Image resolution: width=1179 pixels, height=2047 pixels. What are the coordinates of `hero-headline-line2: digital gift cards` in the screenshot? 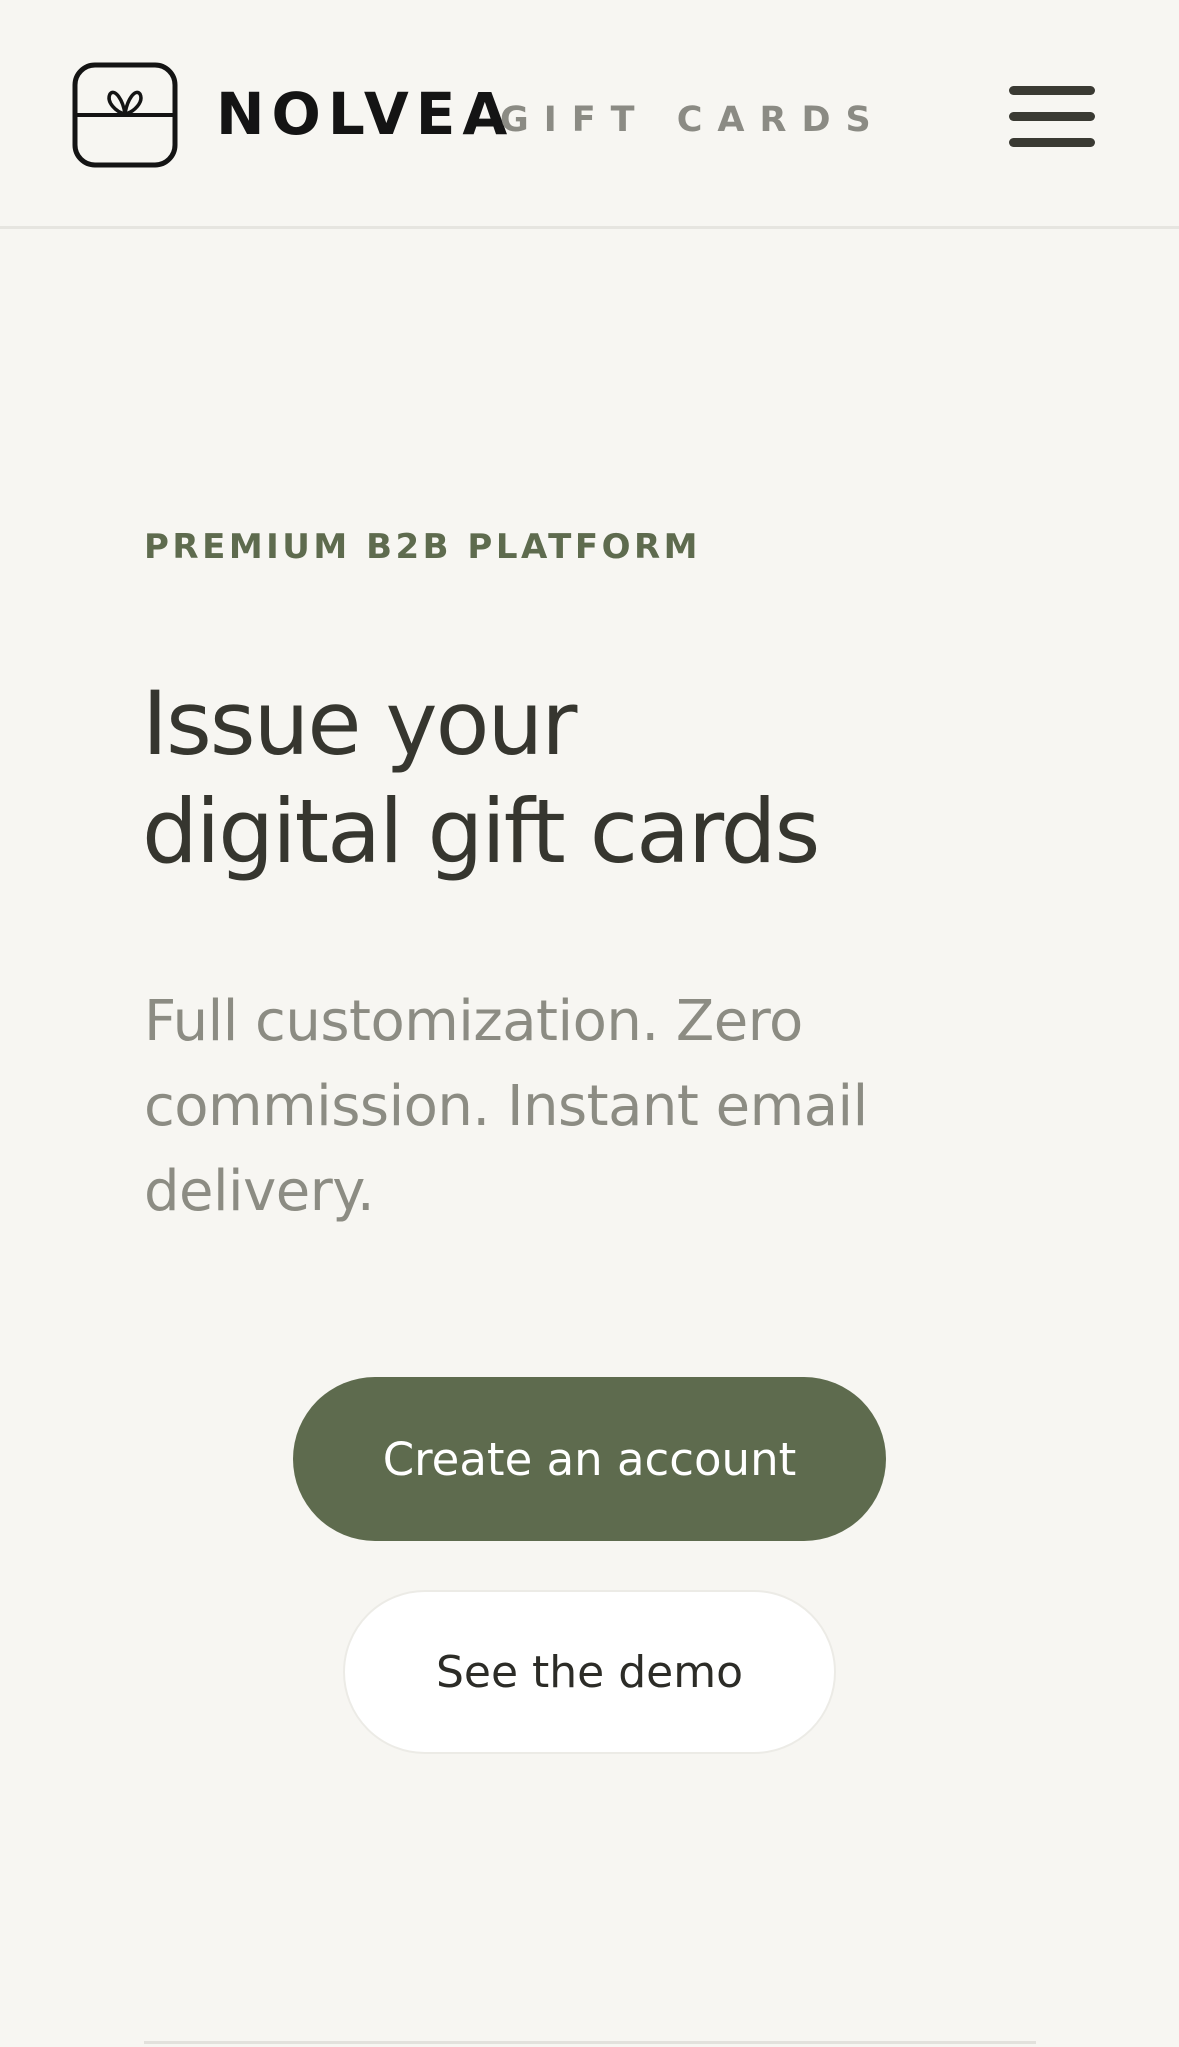 It's located at (481, 831).